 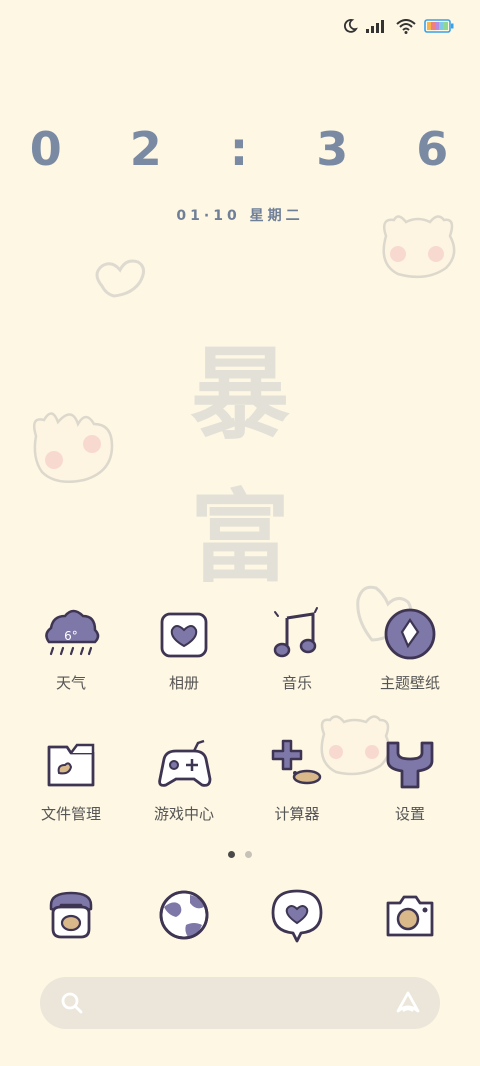 I want to click on app-weather: 6° 天气, so click(x=71, y=648).